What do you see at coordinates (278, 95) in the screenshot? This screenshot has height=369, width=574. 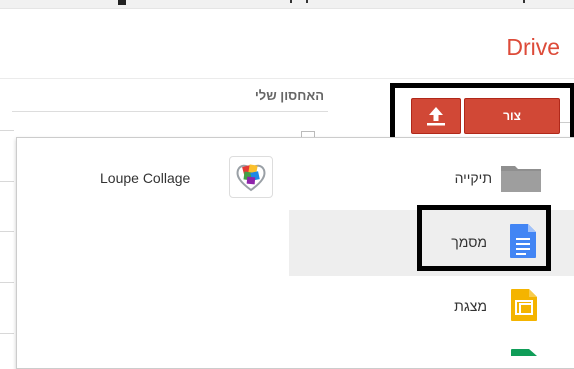 I see `sidebar-item-my-storage: האחסון שלי` at bounding box center [278, 95].